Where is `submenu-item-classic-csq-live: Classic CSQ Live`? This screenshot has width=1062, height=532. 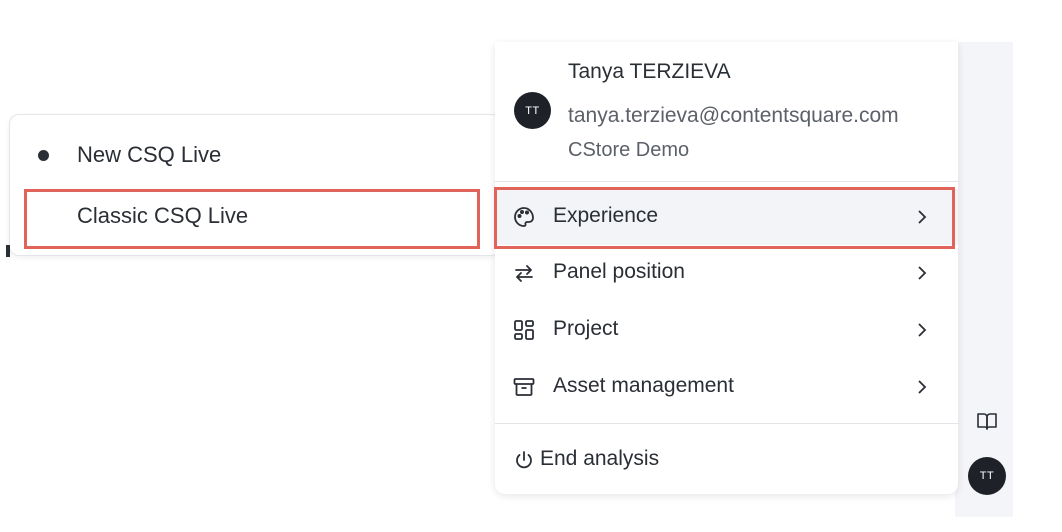
submenu-item-classic-csq-live: Classic CSQ Live is located at coordinates (255, 216).